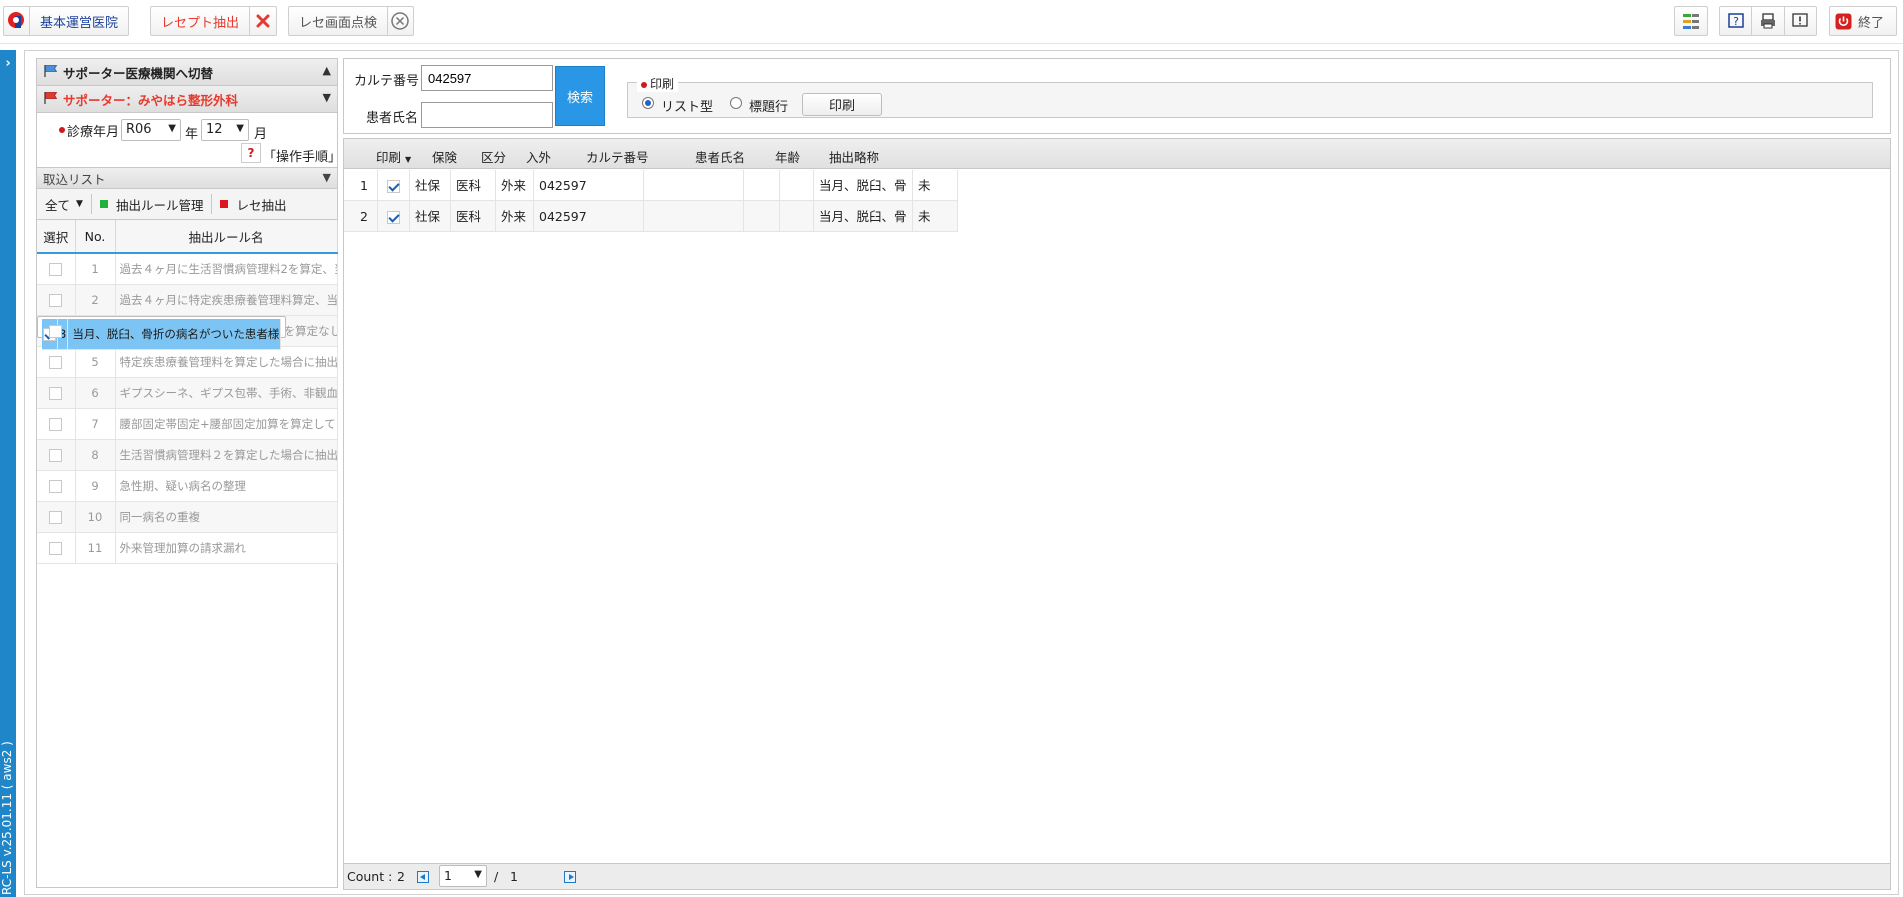 The image size is (1903, 897). I want to click on rule-row: 8 生活習慣病管理料２を算定した場合に抽出, so click(187, 455).